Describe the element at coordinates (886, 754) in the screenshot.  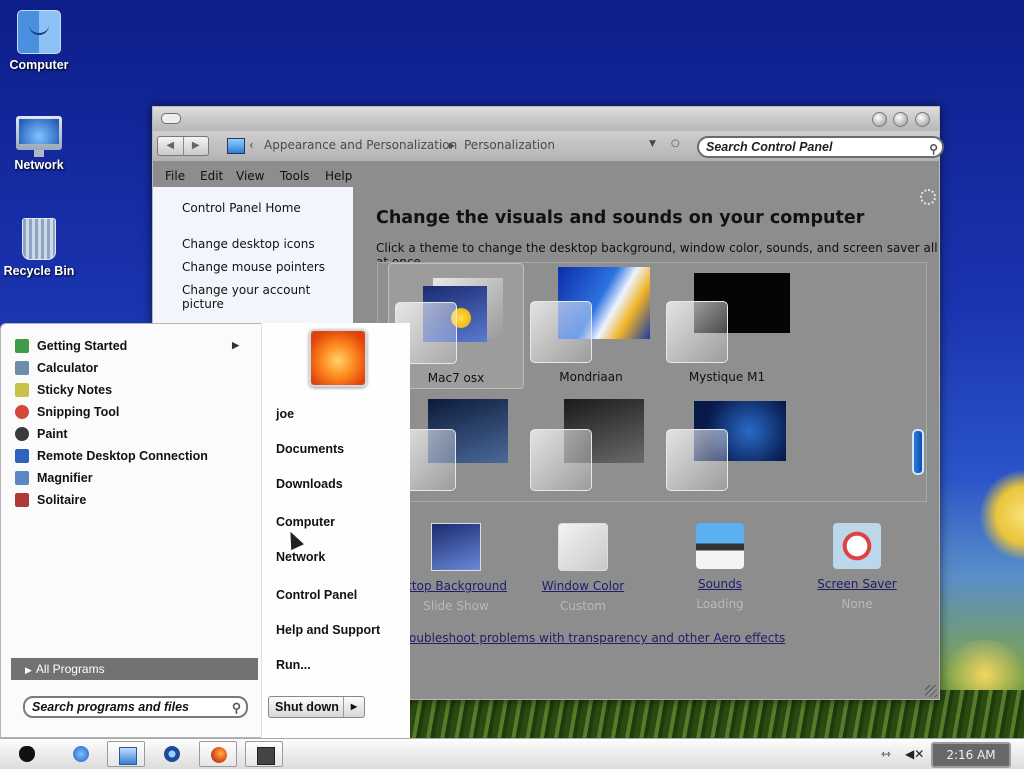
I see `network-tray-icon: ⇿` at that location.